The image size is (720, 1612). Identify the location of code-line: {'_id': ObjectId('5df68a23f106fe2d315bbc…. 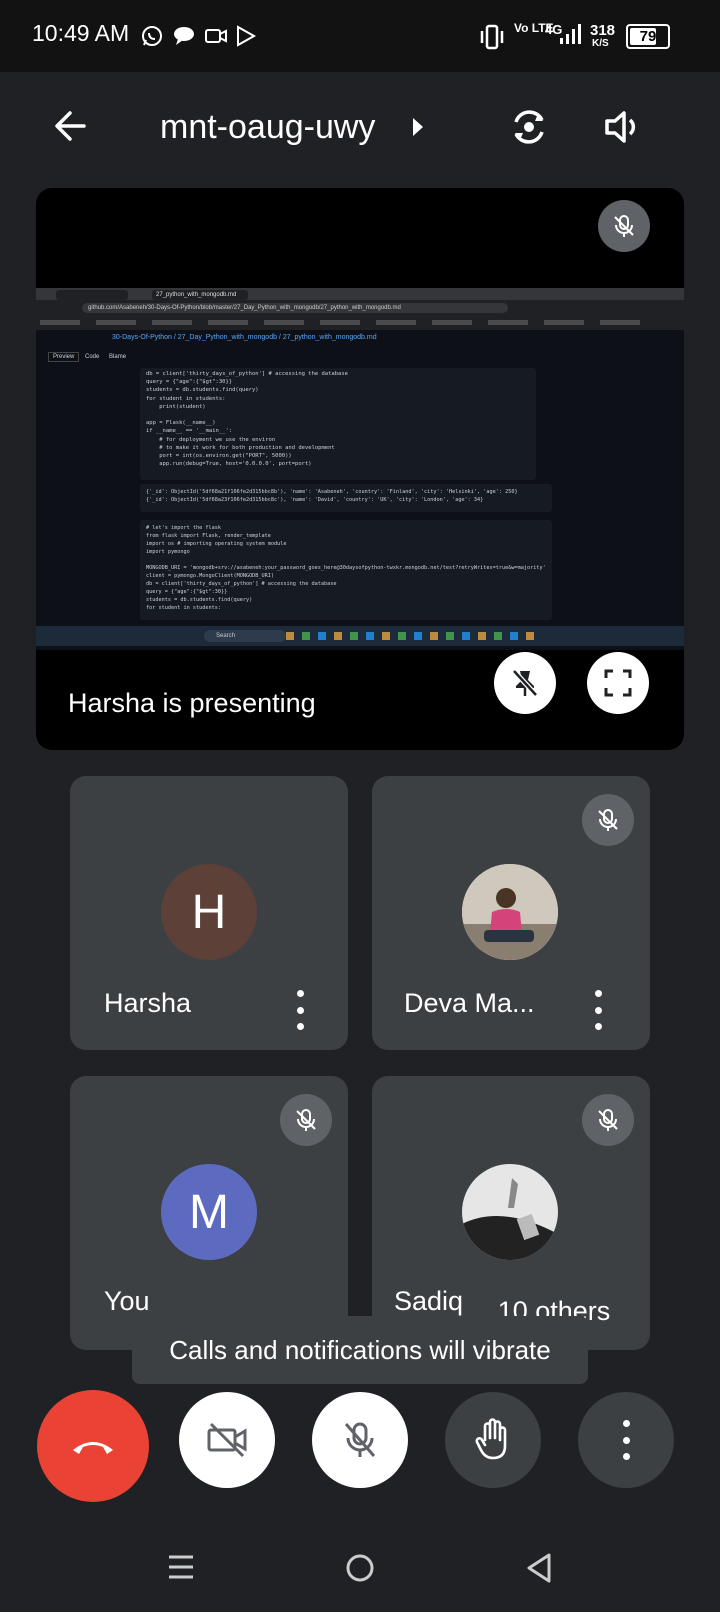
(315, 500).